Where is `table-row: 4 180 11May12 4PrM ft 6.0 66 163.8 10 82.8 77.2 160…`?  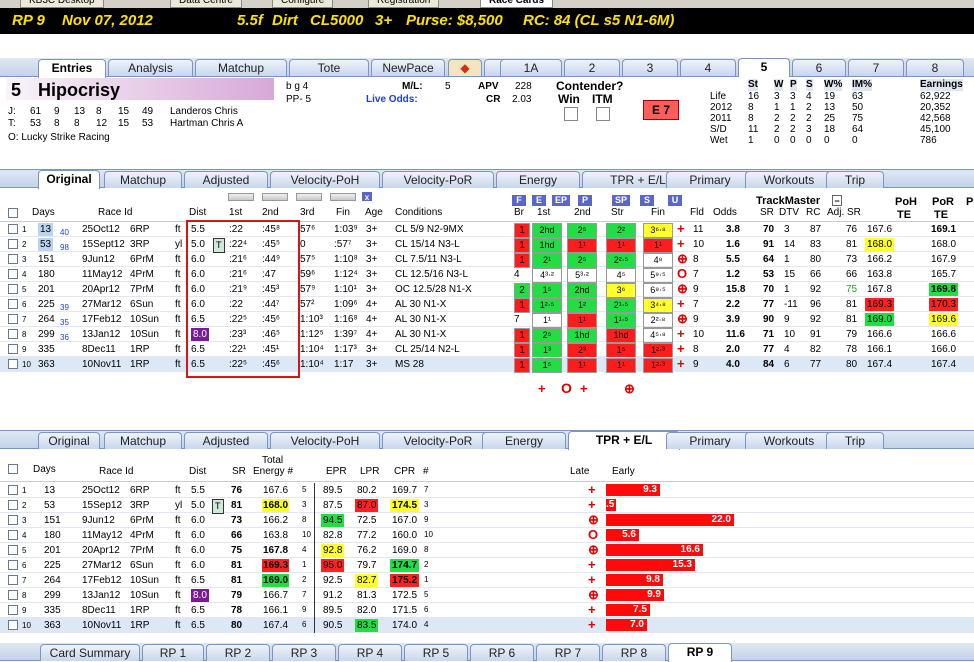
table-row: 4 180 11May12 4PrM ft 6.0 66 163.8 10 82.8 77.2 160… is located at coordinates (487, 535).